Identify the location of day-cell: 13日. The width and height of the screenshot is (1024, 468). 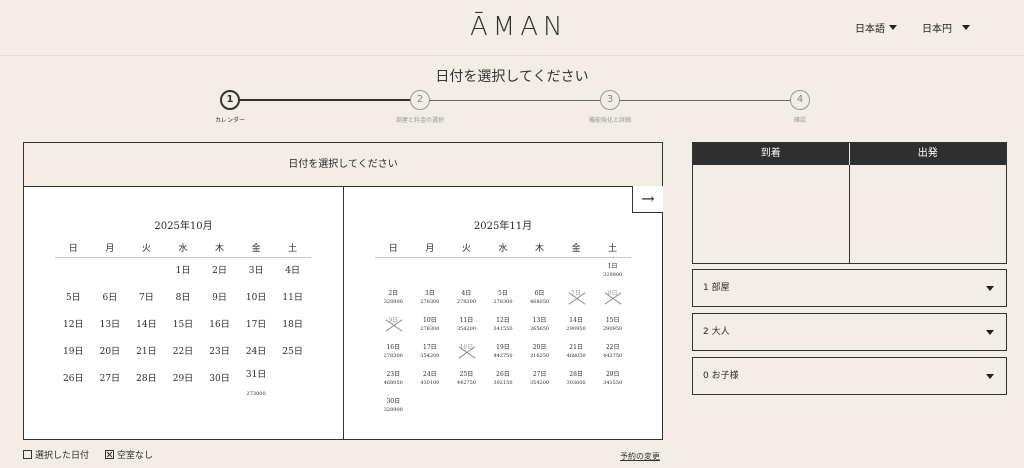
(110, 325).